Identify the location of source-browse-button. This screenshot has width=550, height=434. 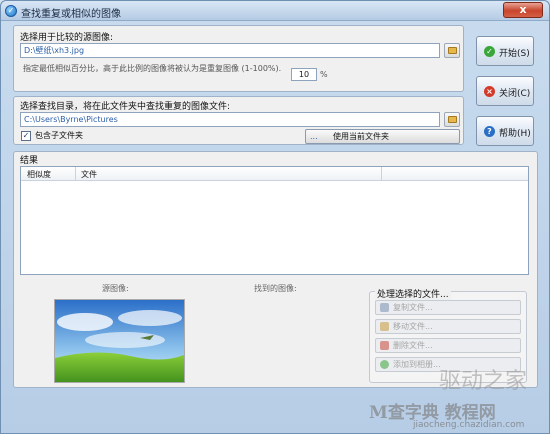
(452, 50).